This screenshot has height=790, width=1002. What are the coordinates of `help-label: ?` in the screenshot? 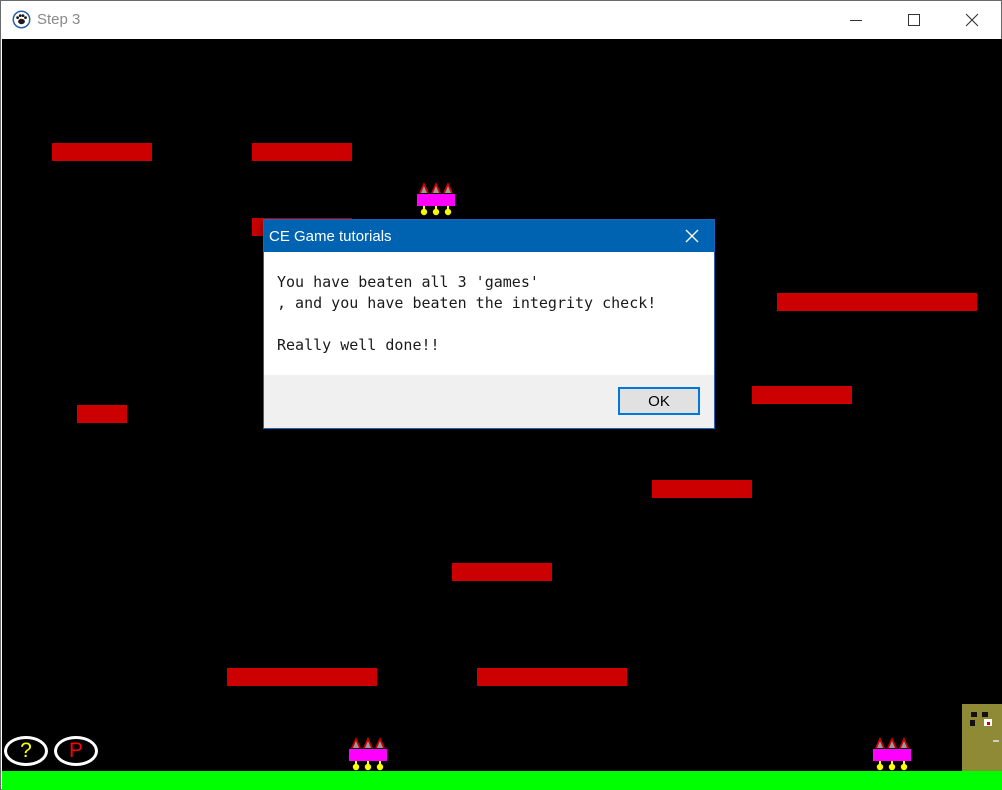 It's located at (26, 750).